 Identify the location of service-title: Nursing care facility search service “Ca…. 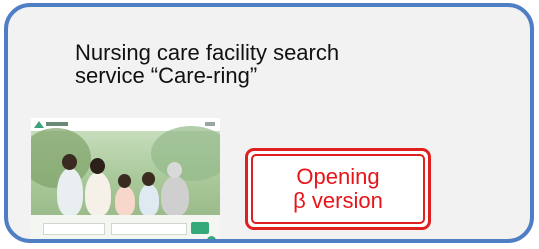
(285, 64).